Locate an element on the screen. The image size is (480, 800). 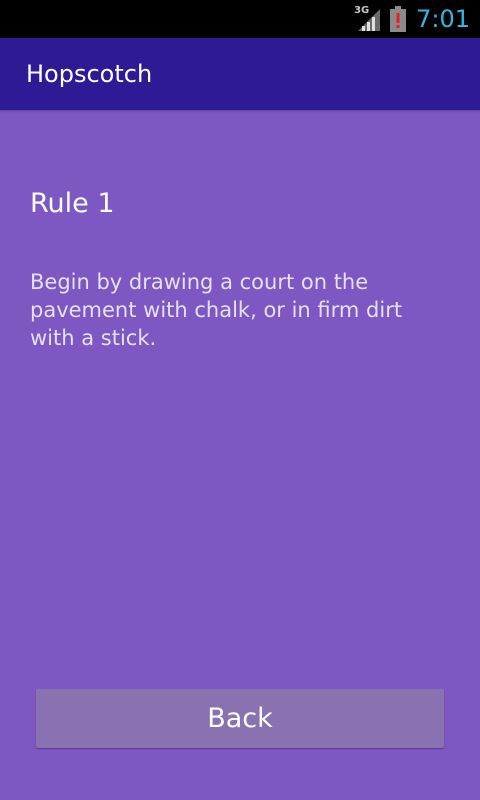
signal-icon: 3G is located at coordinates (368, 18).